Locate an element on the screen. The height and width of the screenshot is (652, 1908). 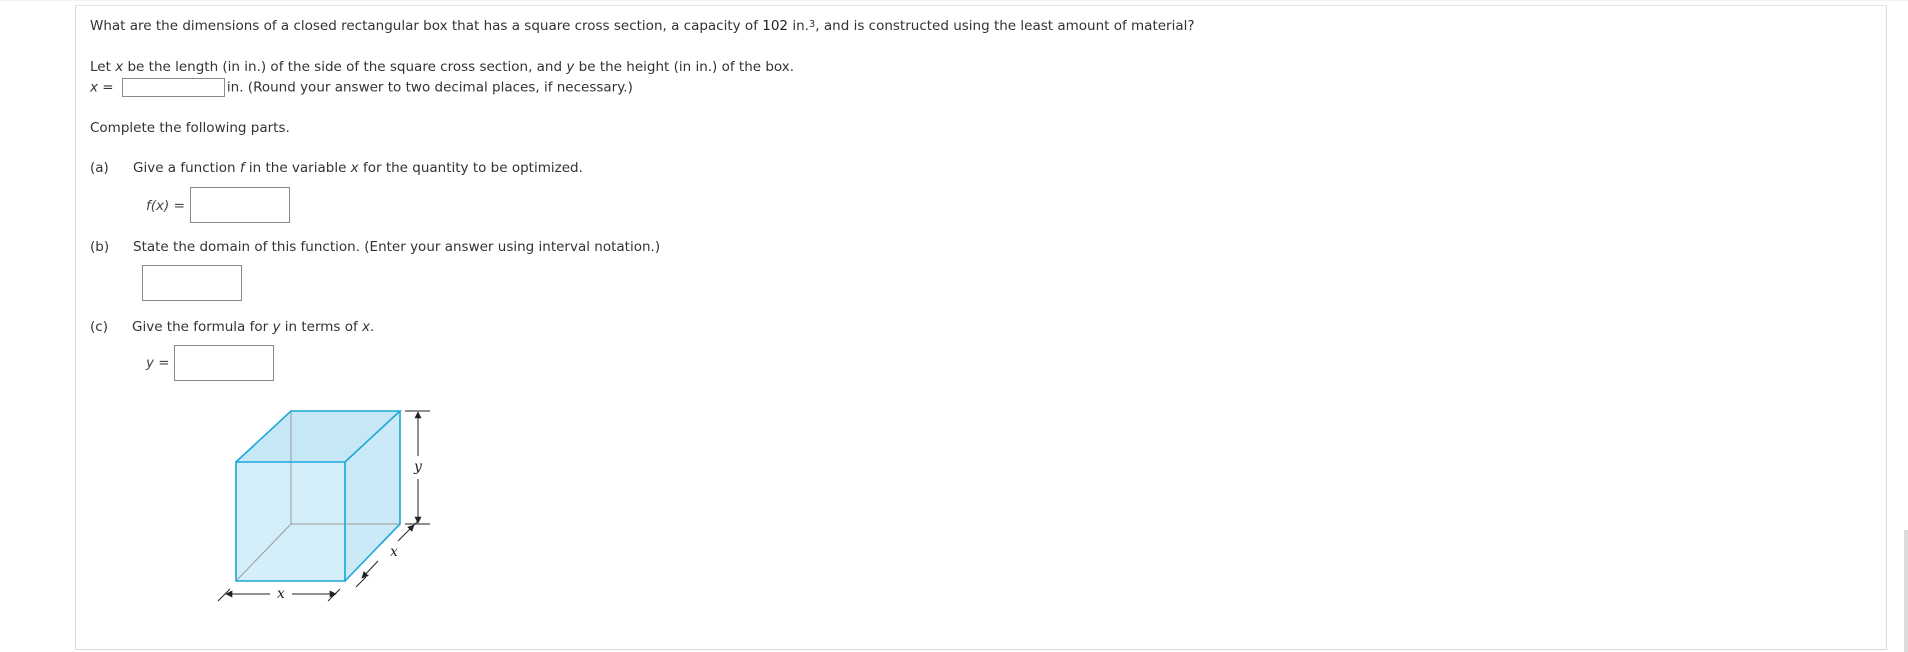
part-b-label: (b) is located at coordinates (100, 247).